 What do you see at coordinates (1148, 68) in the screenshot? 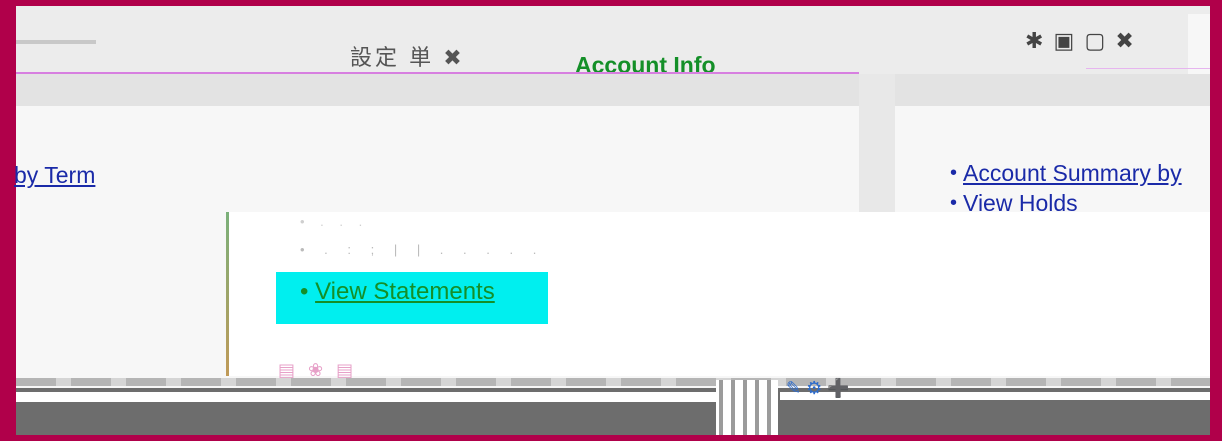
I see `right-underline` at bounding box center [1148, 68].